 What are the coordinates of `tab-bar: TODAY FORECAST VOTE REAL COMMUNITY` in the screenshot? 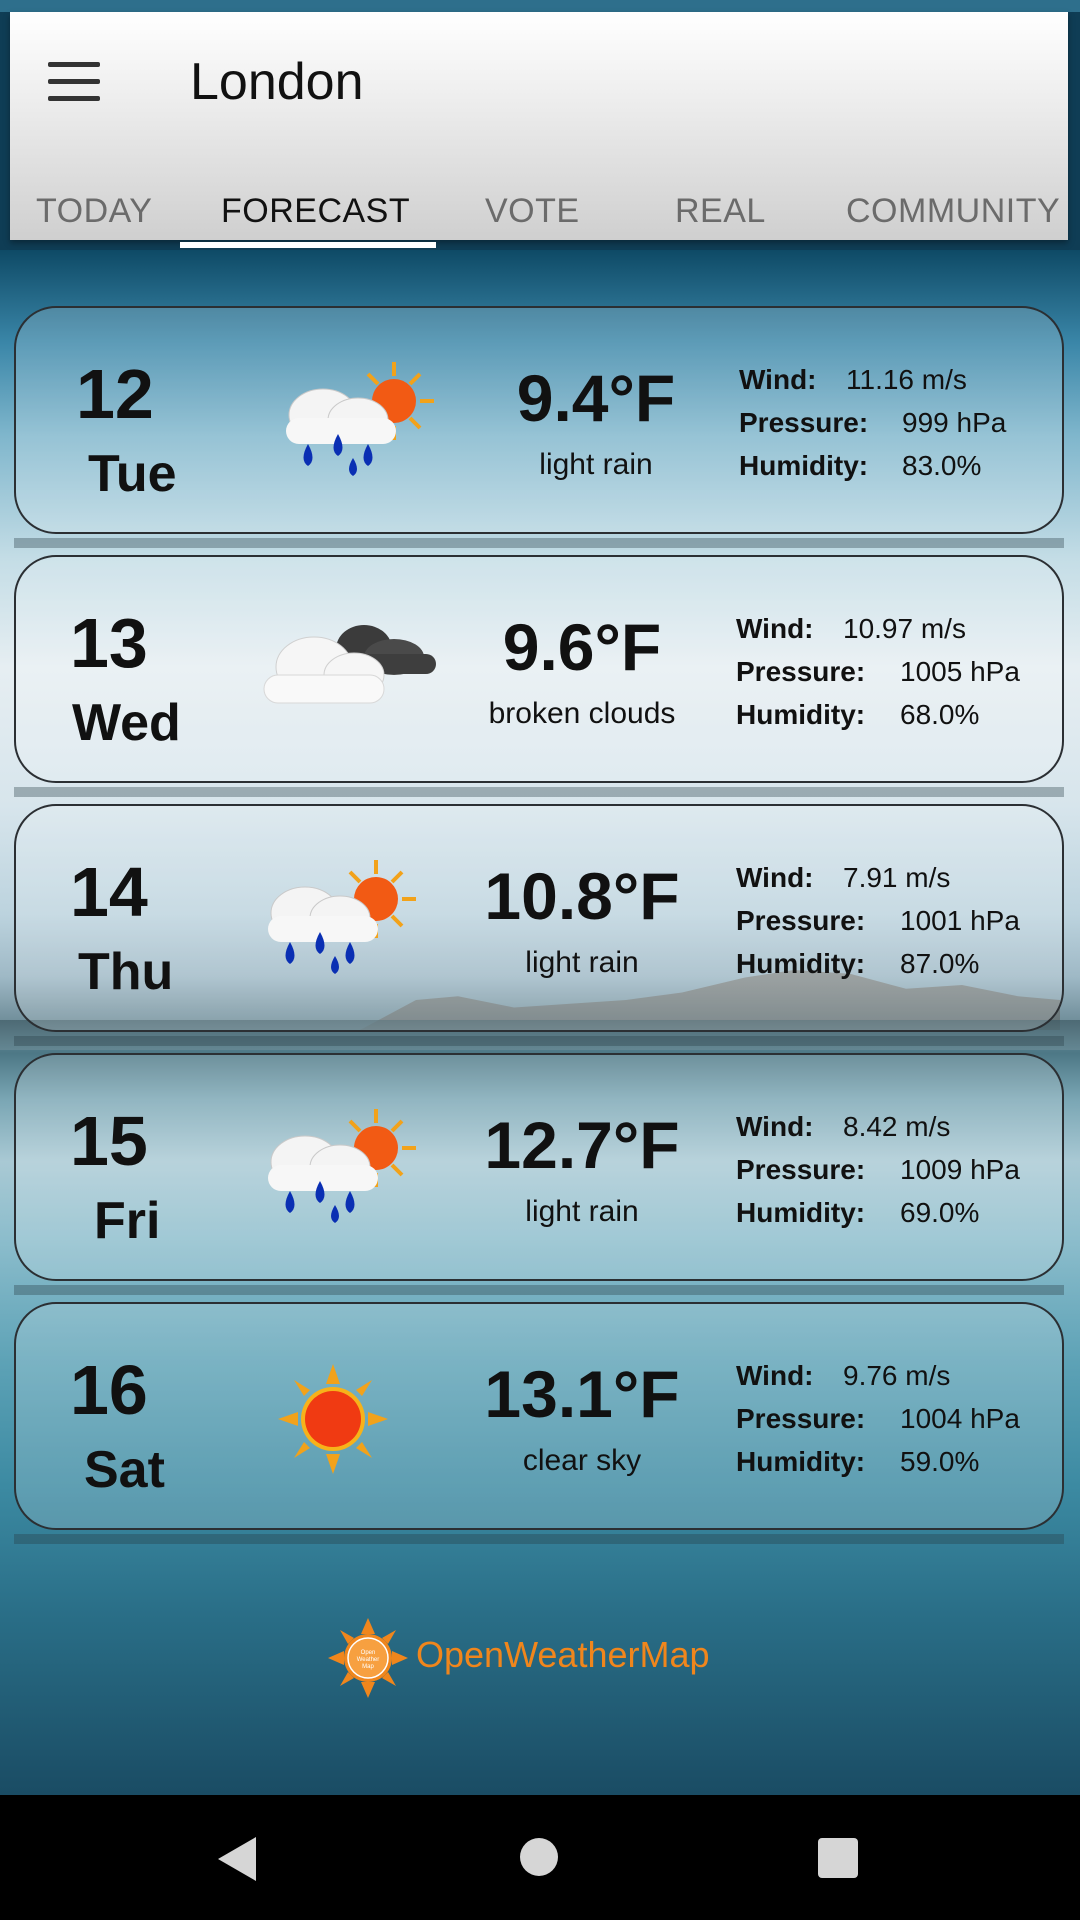 It's located at (539, 206).